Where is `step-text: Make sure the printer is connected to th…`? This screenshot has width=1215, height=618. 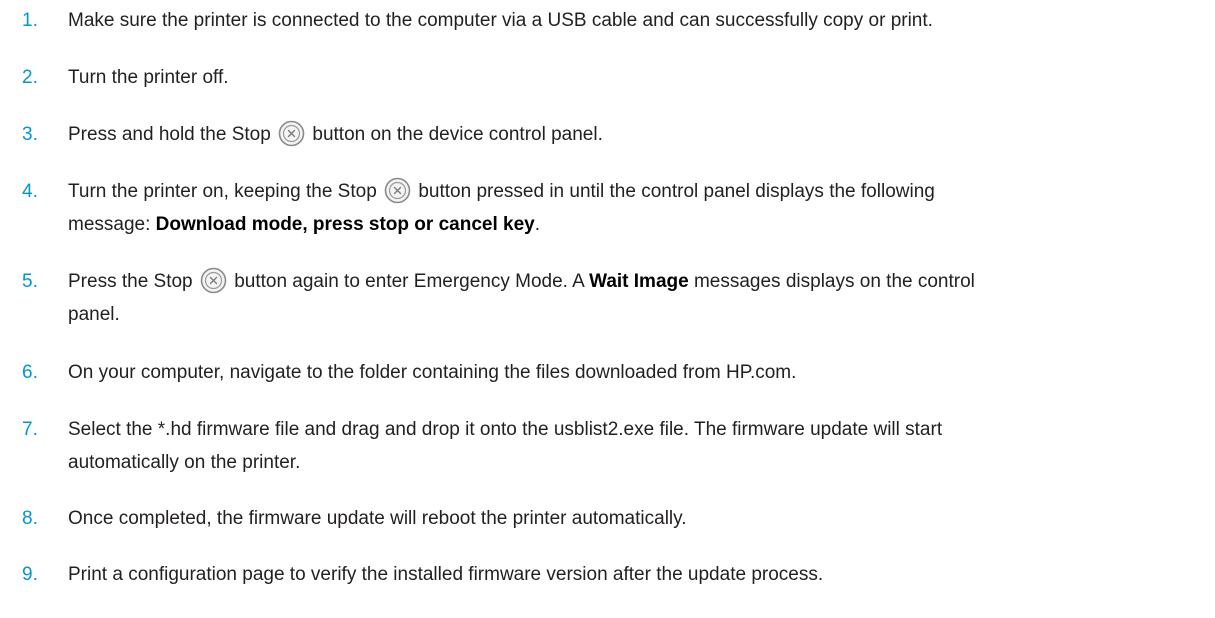
step-text: Make sure the printer is connected to th… is located at coordinates (635, 20).